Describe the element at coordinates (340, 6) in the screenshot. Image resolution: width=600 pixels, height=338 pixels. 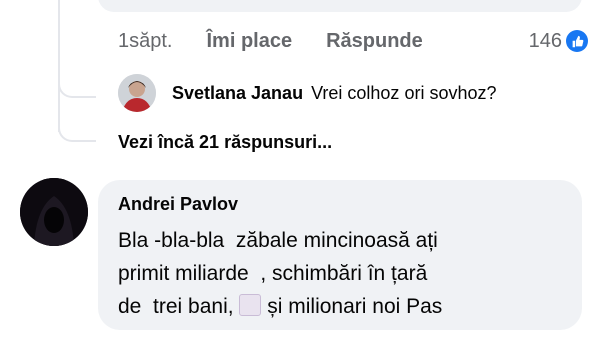
I see `previous-comment-bubble` at that location.